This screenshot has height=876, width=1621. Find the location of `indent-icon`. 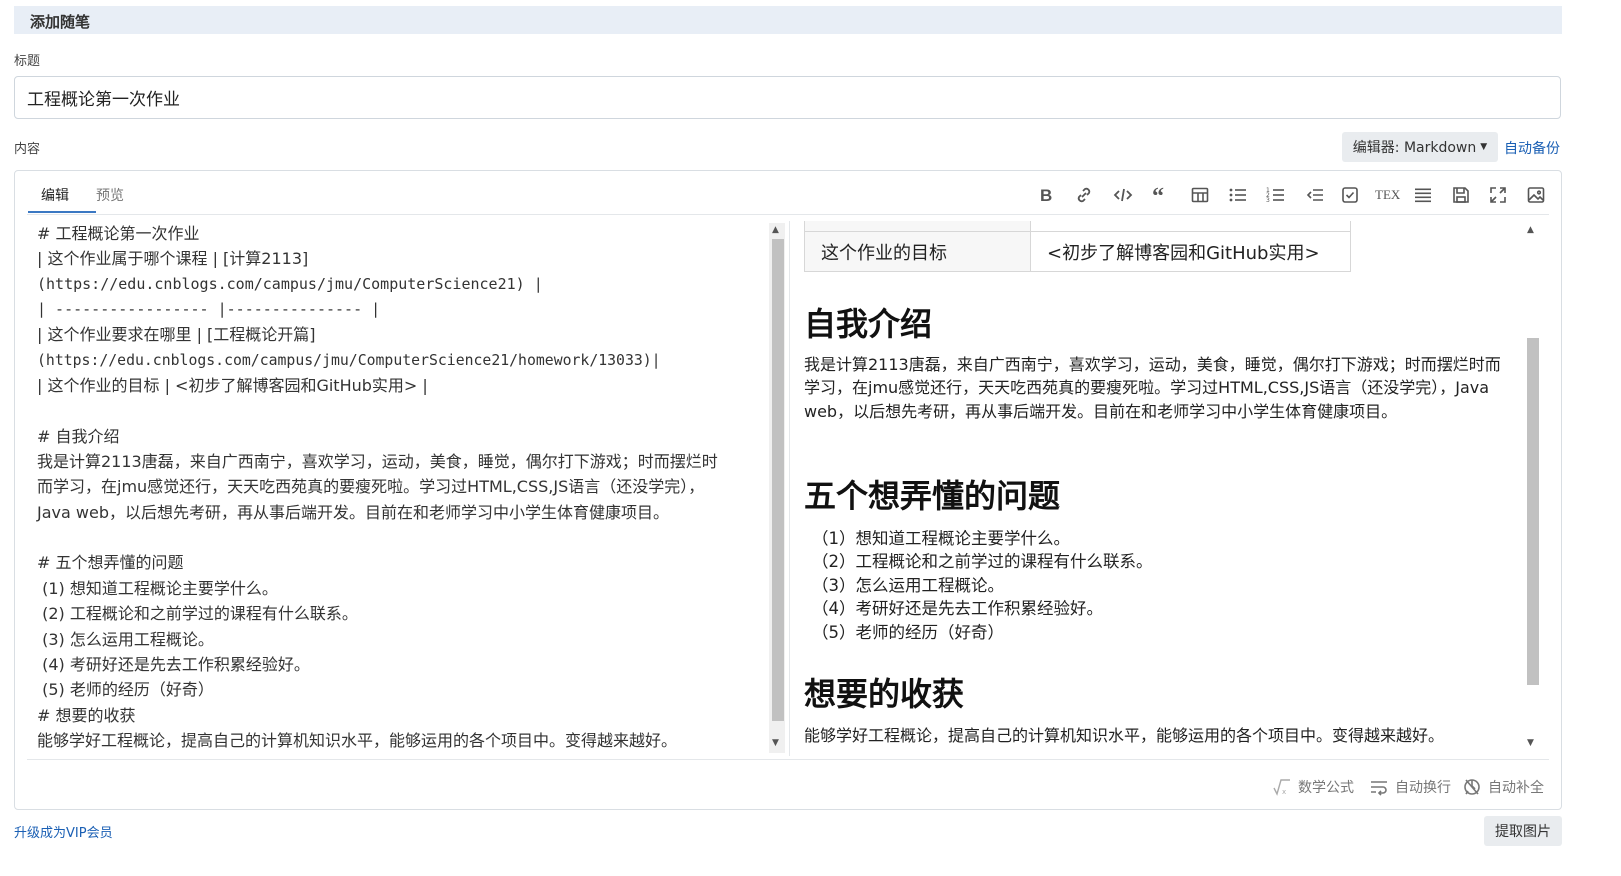

indent-icon is located at coordinates (1315, 195).